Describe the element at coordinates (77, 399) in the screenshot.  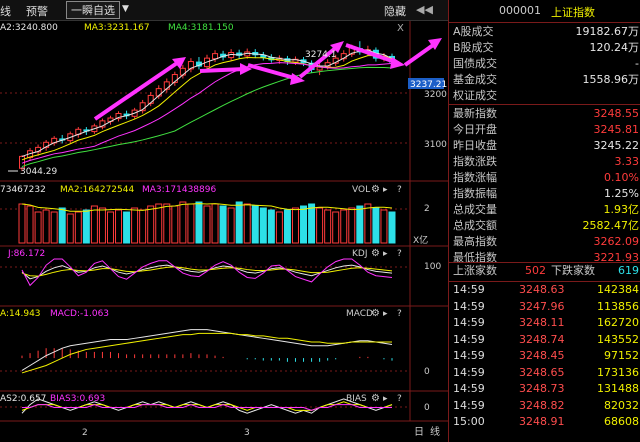
I see `bias3-legend: BIAS3:0.693` at that location.